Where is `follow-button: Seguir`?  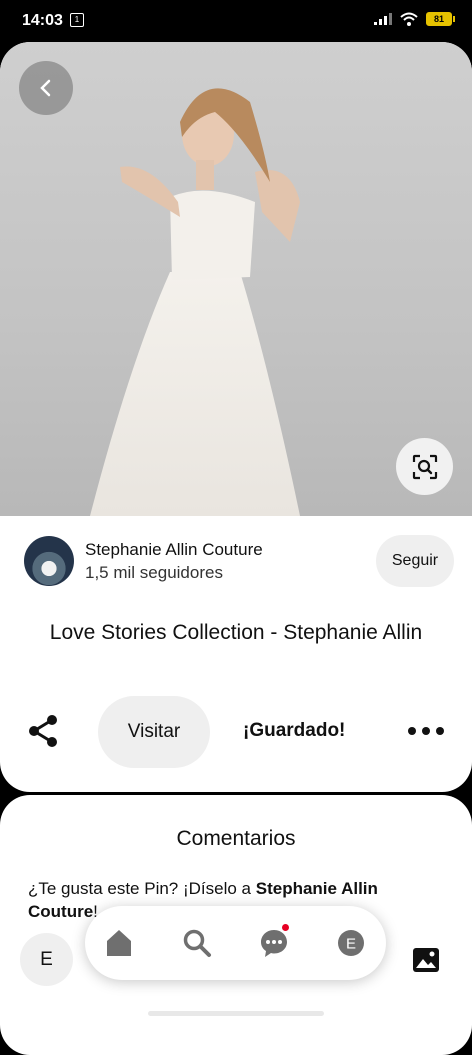 follow-button: Seguir is located at coordinates (415, 561).